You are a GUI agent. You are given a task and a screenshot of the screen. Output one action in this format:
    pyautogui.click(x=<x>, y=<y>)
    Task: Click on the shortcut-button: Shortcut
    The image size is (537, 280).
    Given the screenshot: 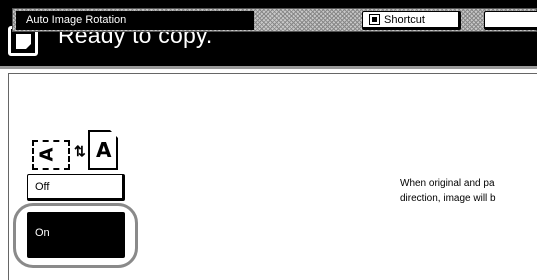 What is the action you would take?
    pyautogui.click(x=411, y=20)
    